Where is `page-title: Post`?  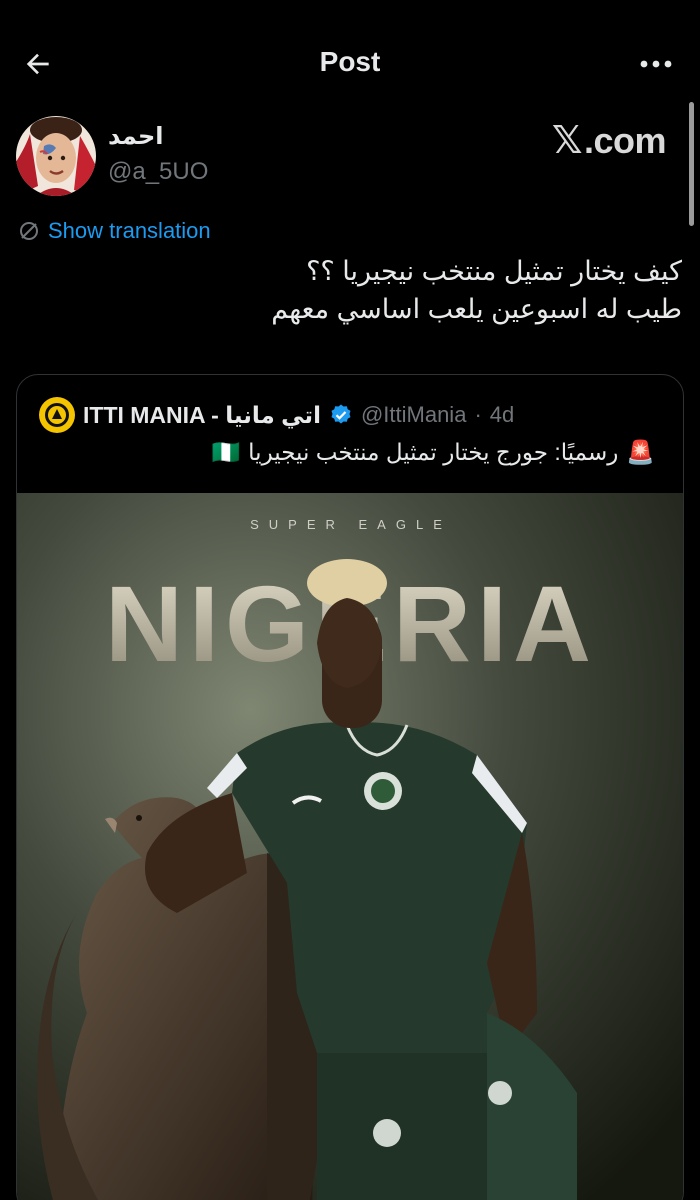 page-title: Post is located at coordinates (350, 61).